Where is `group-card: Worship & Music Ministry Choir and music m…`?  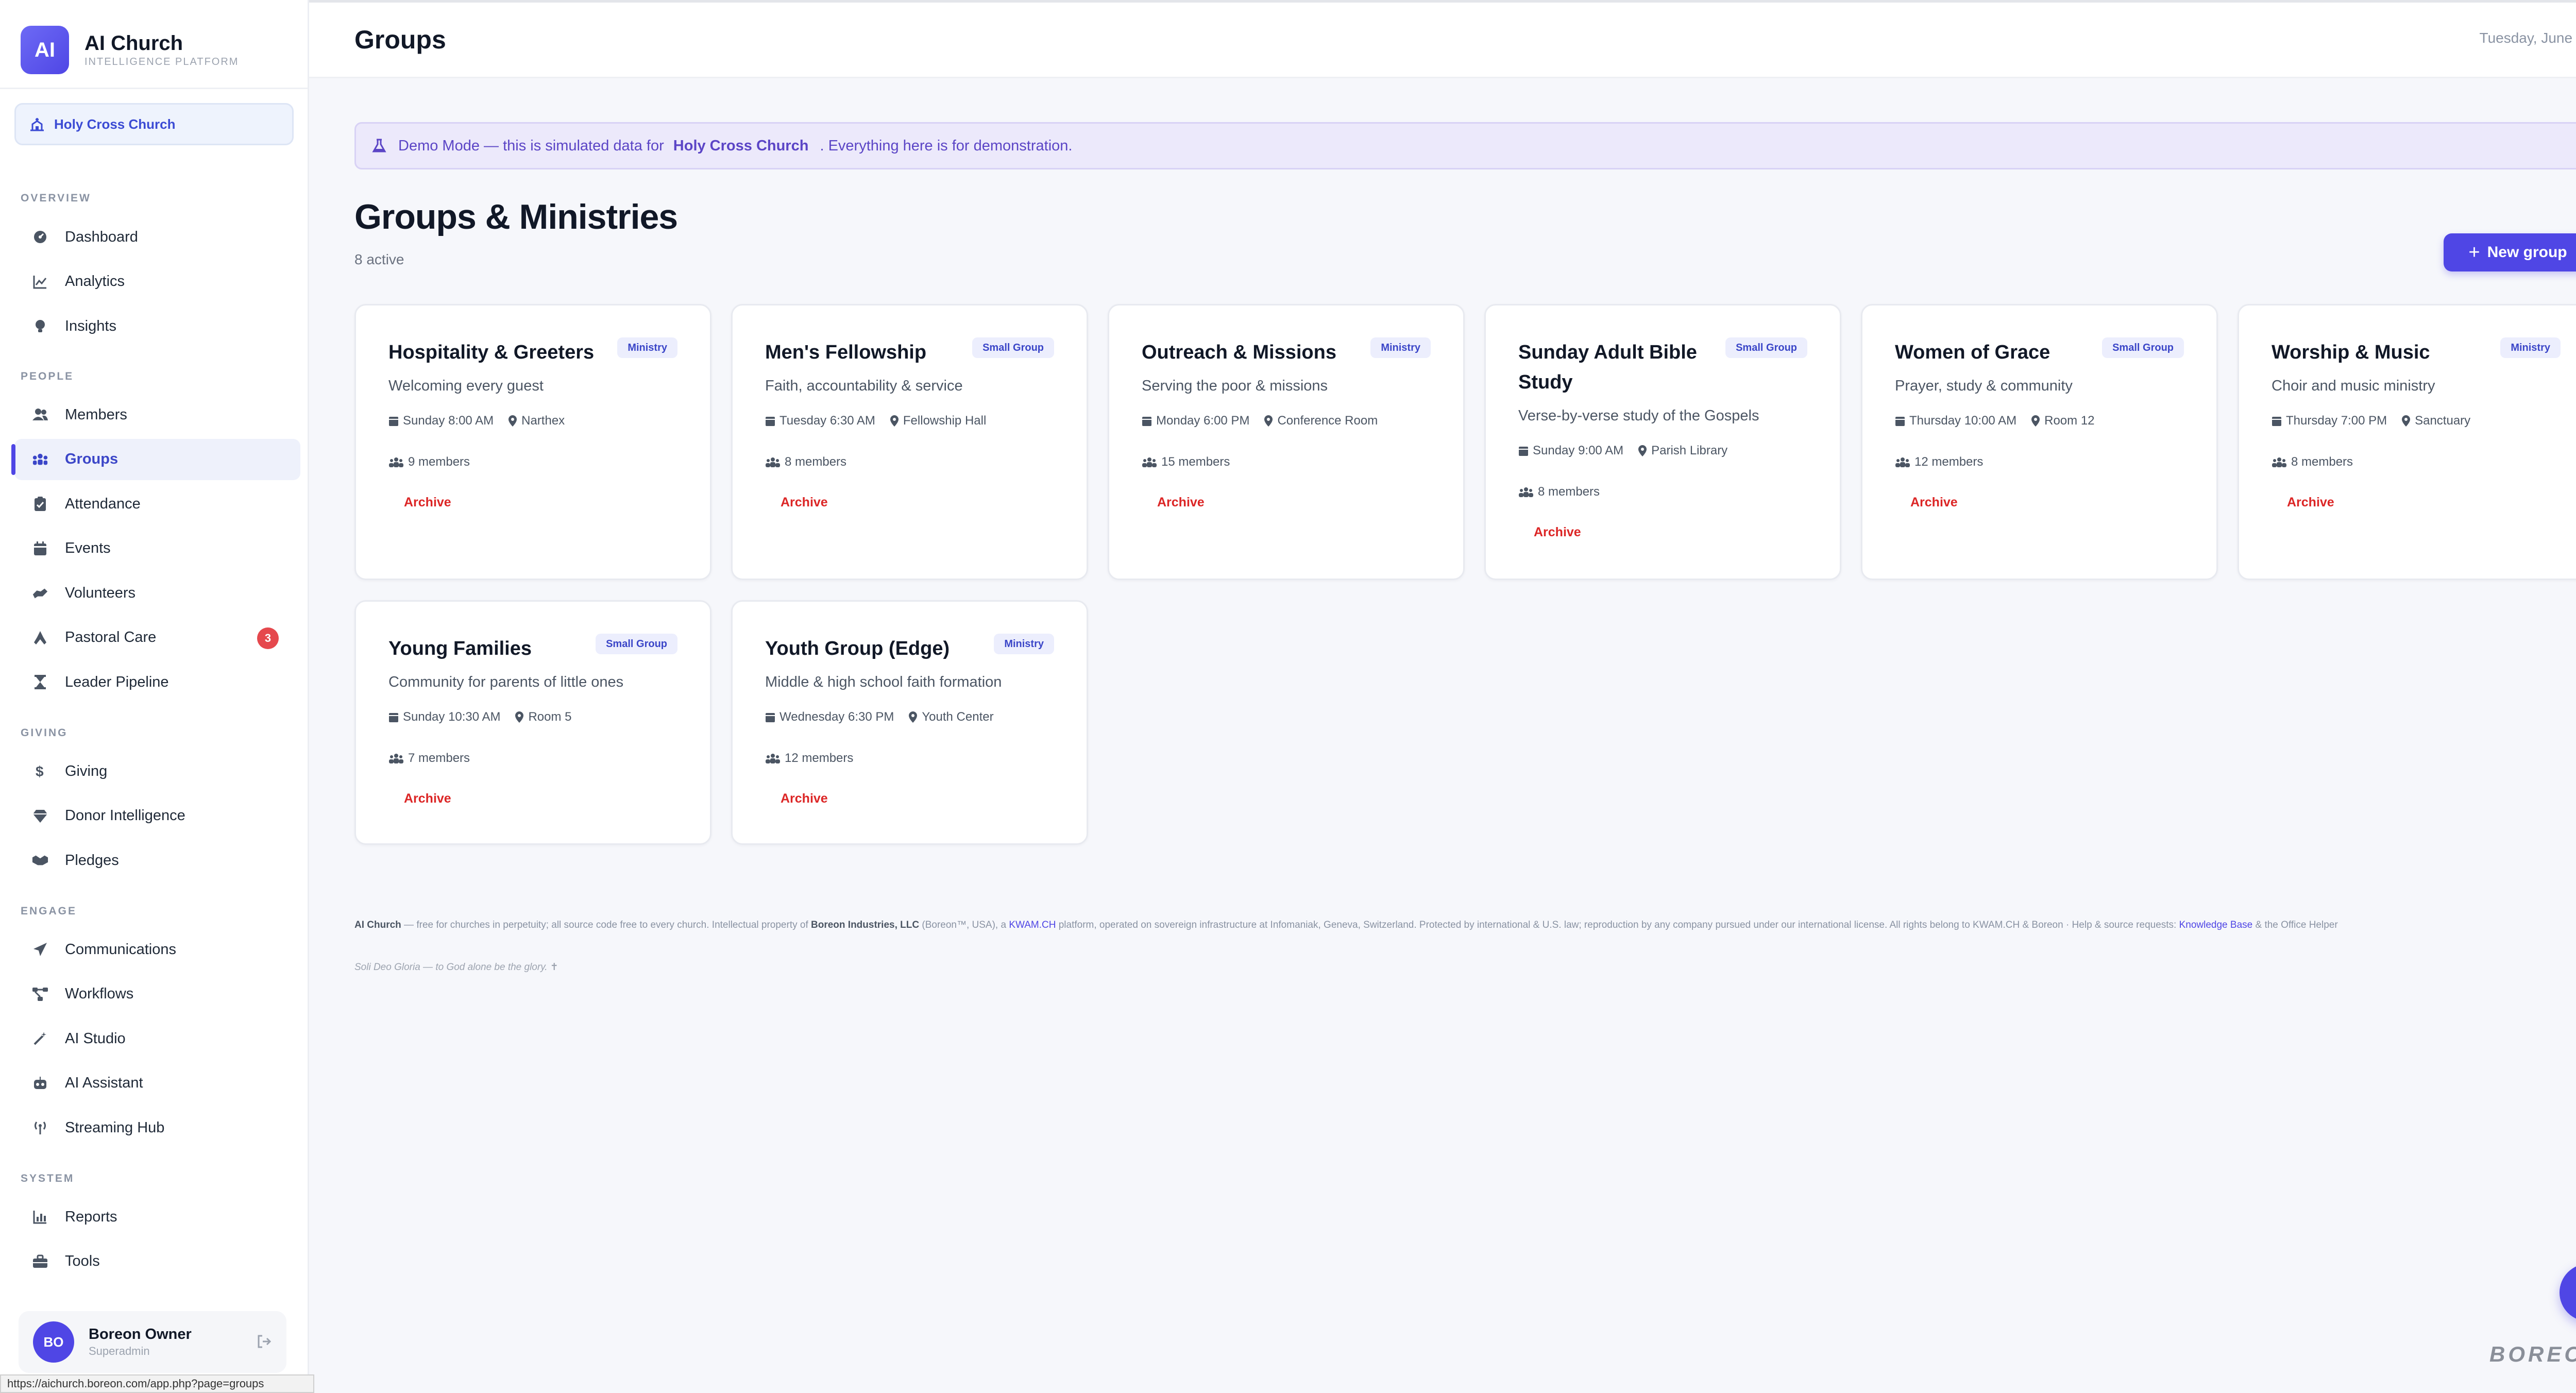 group-card: Worship & Music Ministry Choir and music m… is located at coordinates (2407, 442).